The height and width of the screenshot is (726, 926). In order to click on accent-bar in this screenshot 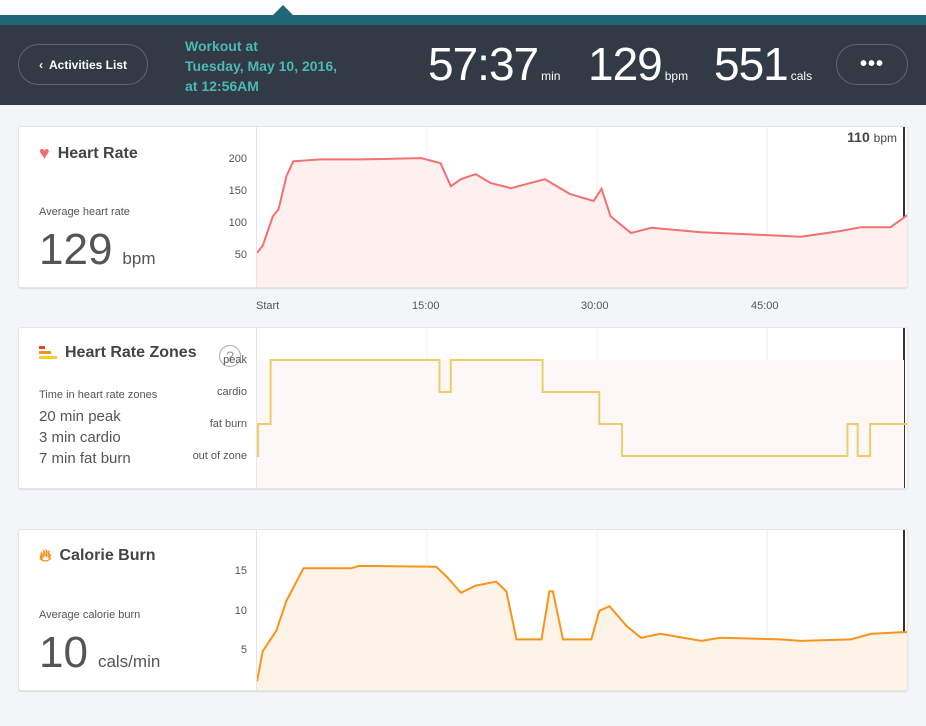, I will do `click(463, 20)`.